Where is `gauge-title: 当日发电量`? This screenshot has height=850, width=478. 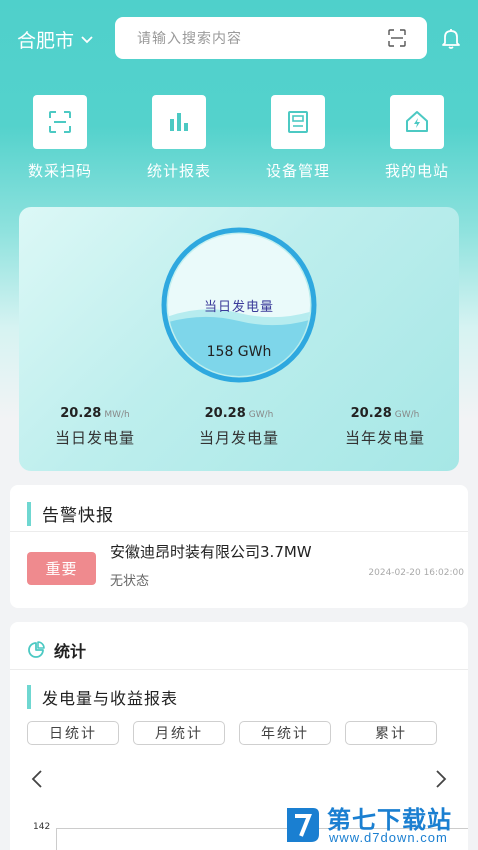
gauge-title: 当日发电量 is located at coordinates (238, 307).